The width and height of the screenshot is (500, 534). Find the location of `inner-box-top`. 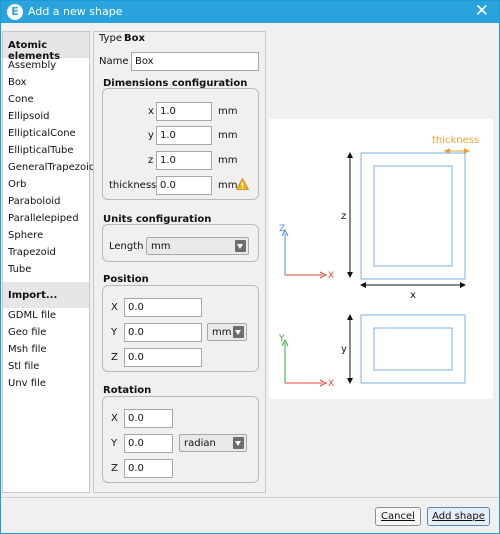

inner-box-top is located at coordinates (413, 349).